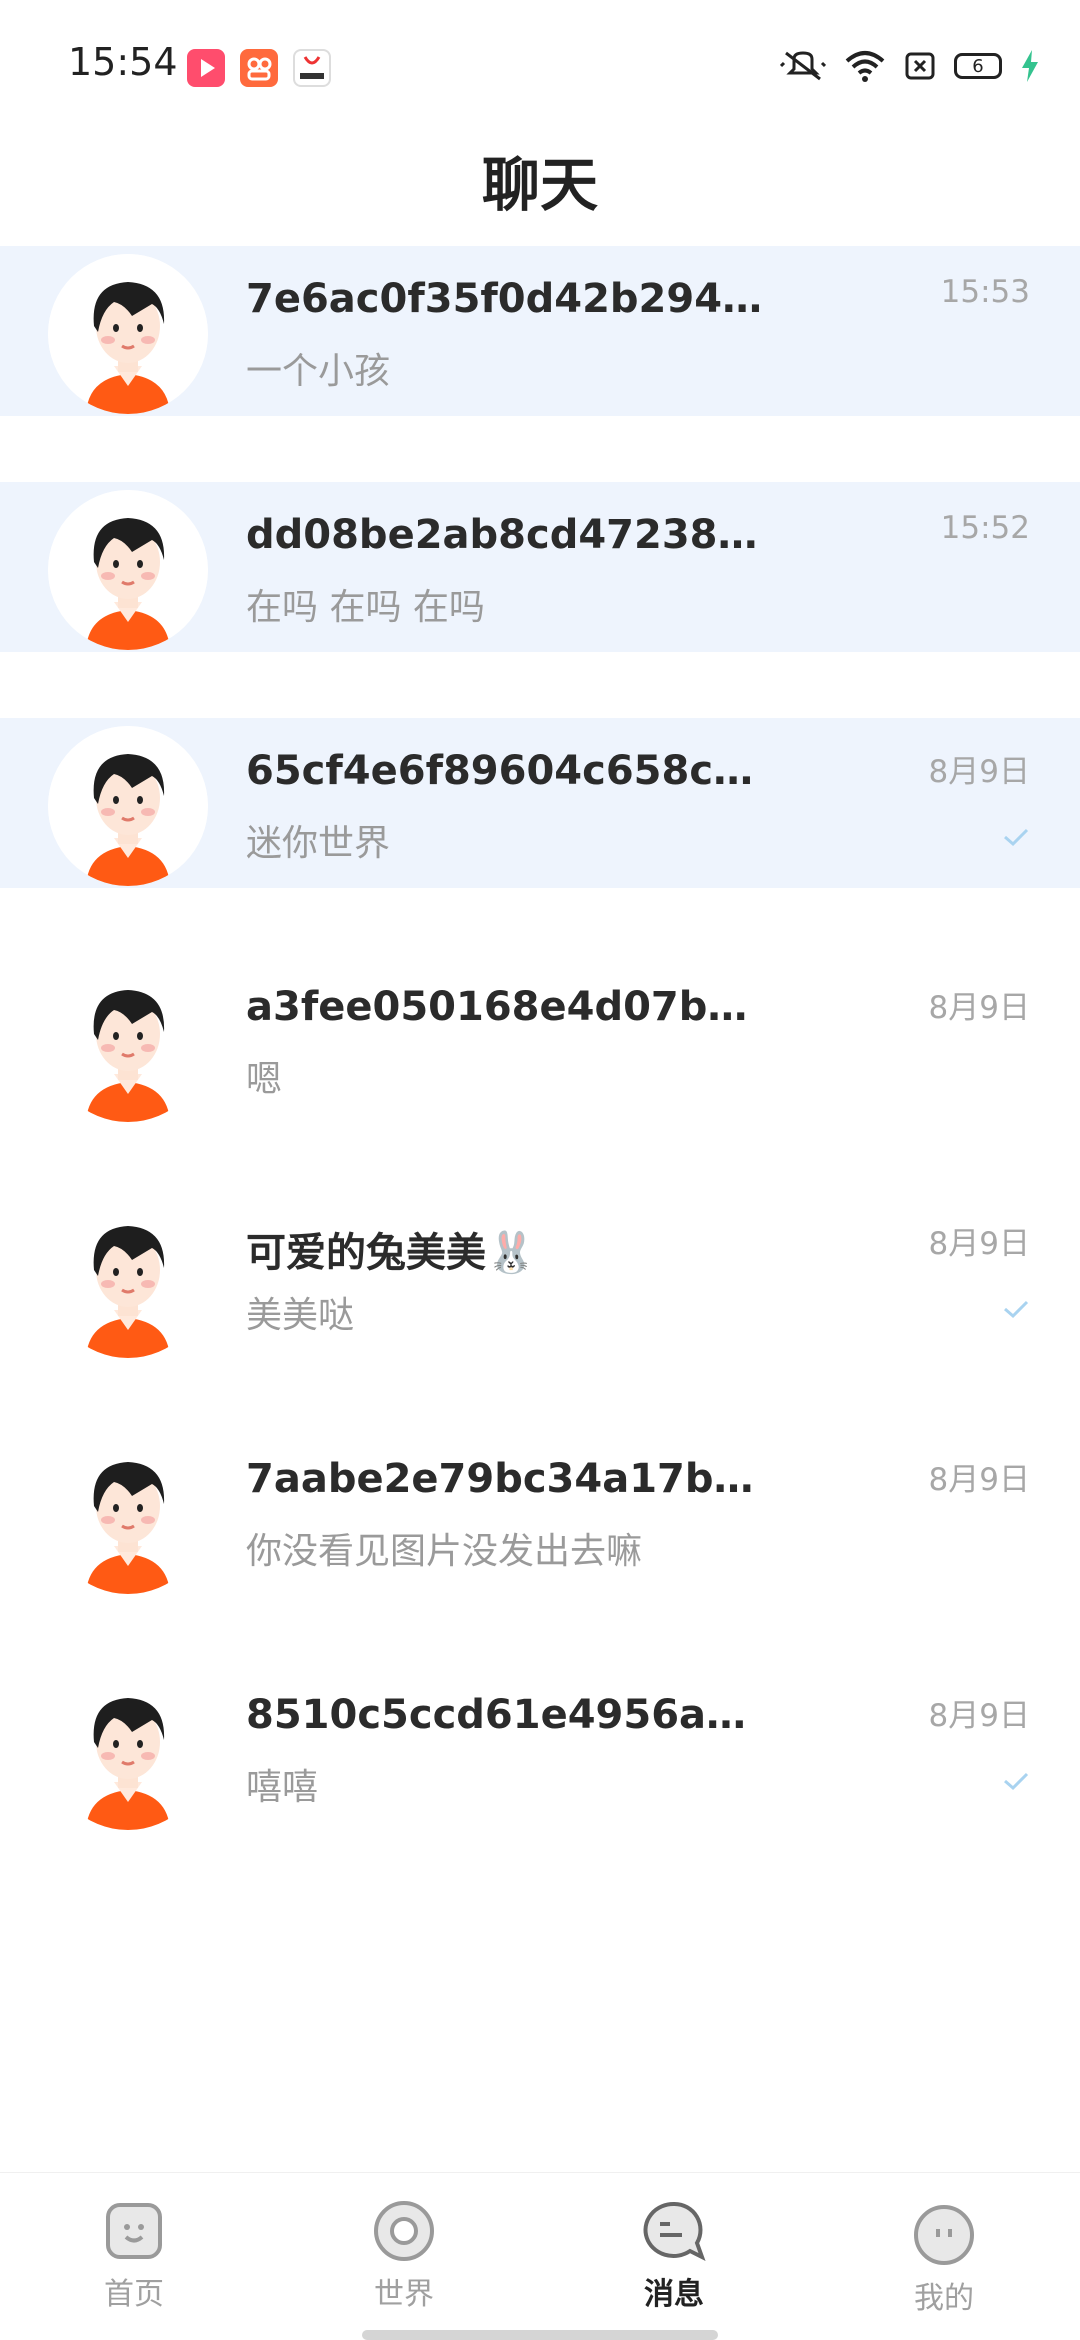 The height and width of the screenshot is (2340, 1080). I want to click on chat-last-message: 嗯, so click(264, 1079).